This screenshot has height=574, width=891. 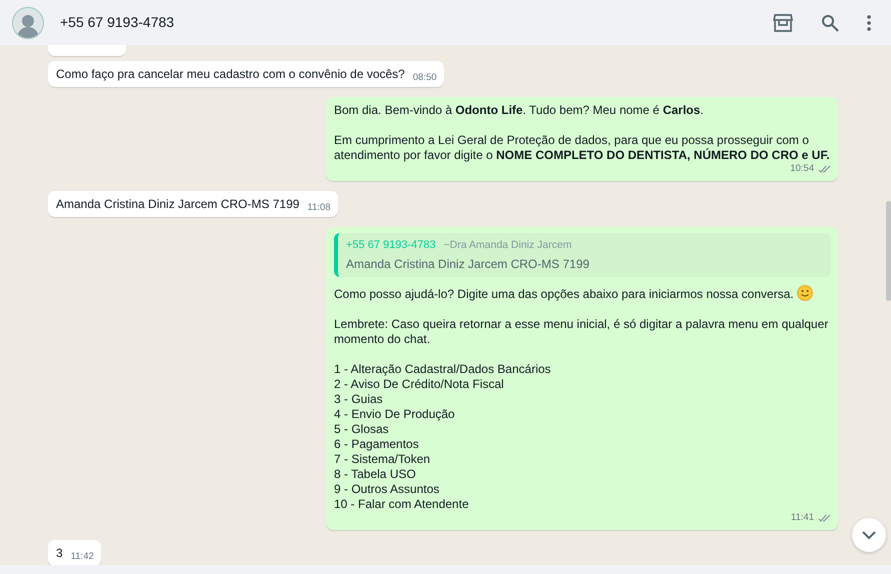 What do you see at coordinates (582, 369) in the screenshot?
I see `menu-option: 1 - Alteração Cadastral/Dados Bancários` at bounding box center [582, 369].